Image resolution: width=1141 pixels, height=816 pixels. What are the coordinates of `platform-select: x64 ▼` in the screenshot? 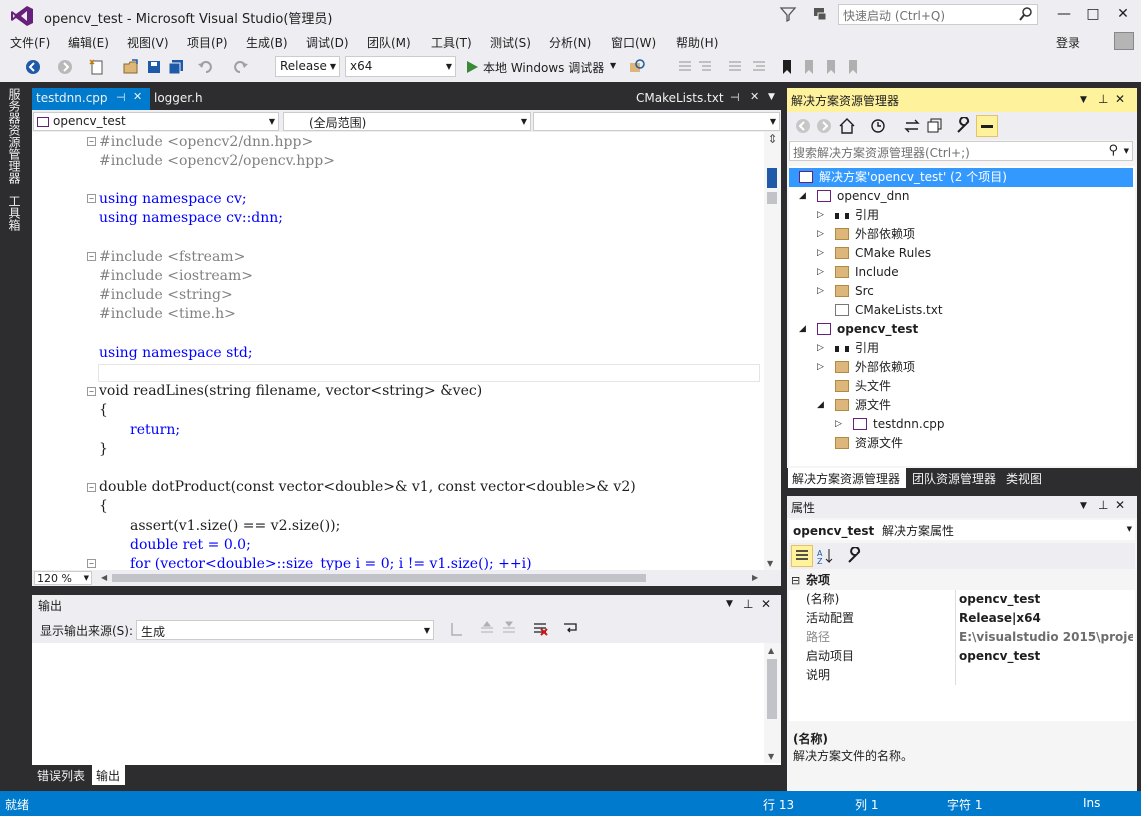 It's located at (400, 66).